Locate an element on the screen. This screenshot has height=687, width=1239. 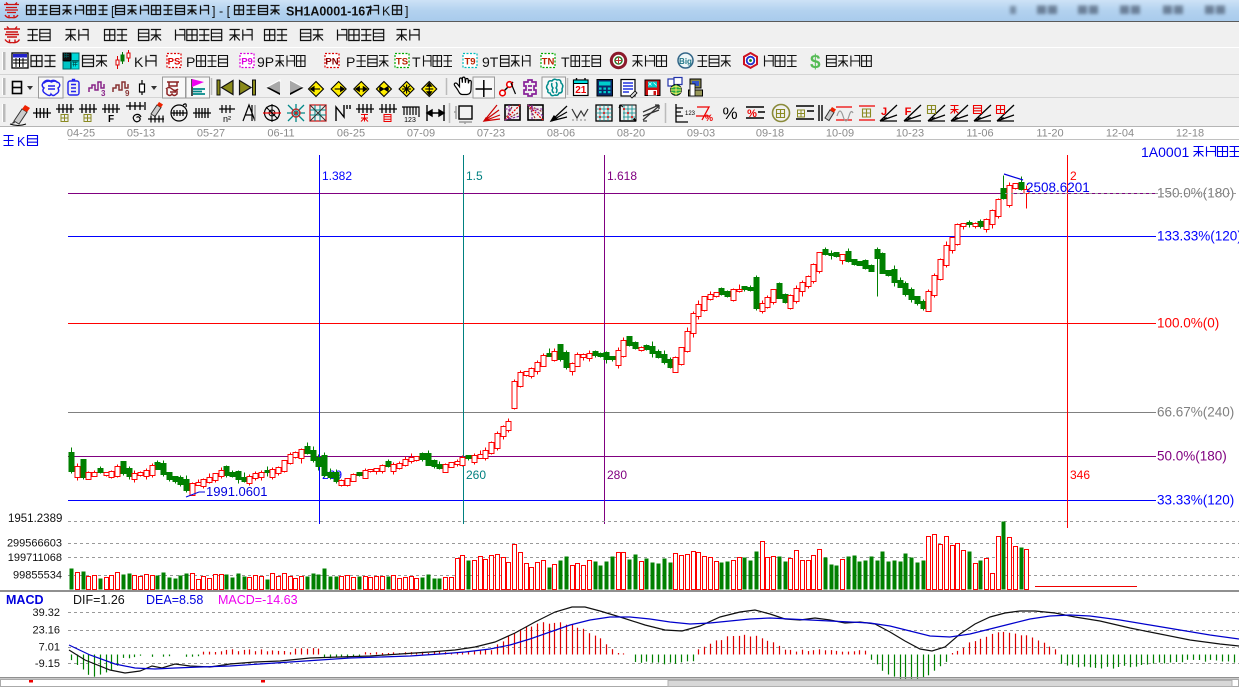
svg-text: 05-27 is located at coordinates (211, 134).